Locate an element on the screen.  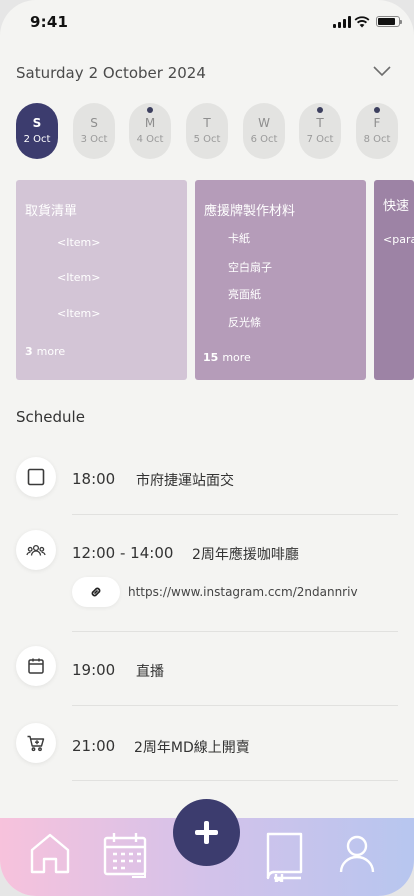
event-link: https://www.instagram.ccm/2ndannriv is located at coordinates (243, 592).